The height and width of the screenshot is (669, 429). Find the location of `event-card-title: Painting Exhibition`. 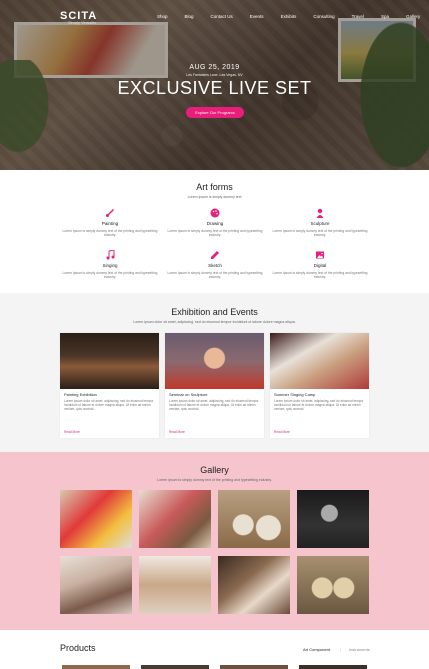

event-card-title: Painting Exhibition is located at coordinates (80, 394).